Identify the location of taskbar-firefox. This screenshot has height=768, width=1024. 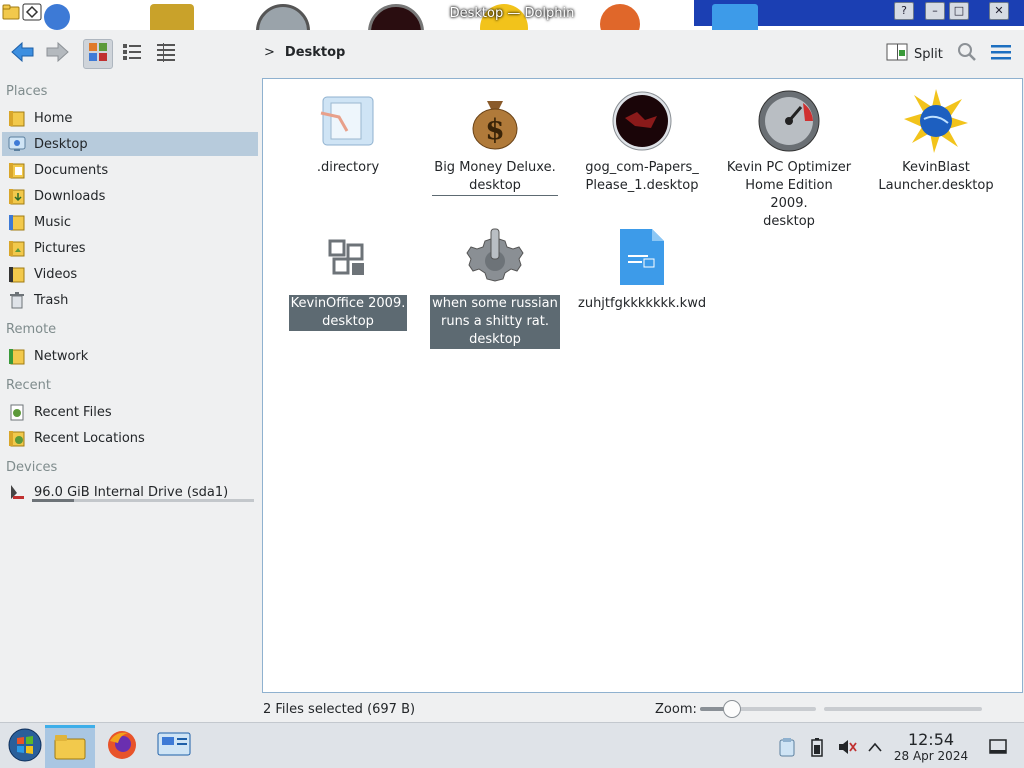
(122, 746).